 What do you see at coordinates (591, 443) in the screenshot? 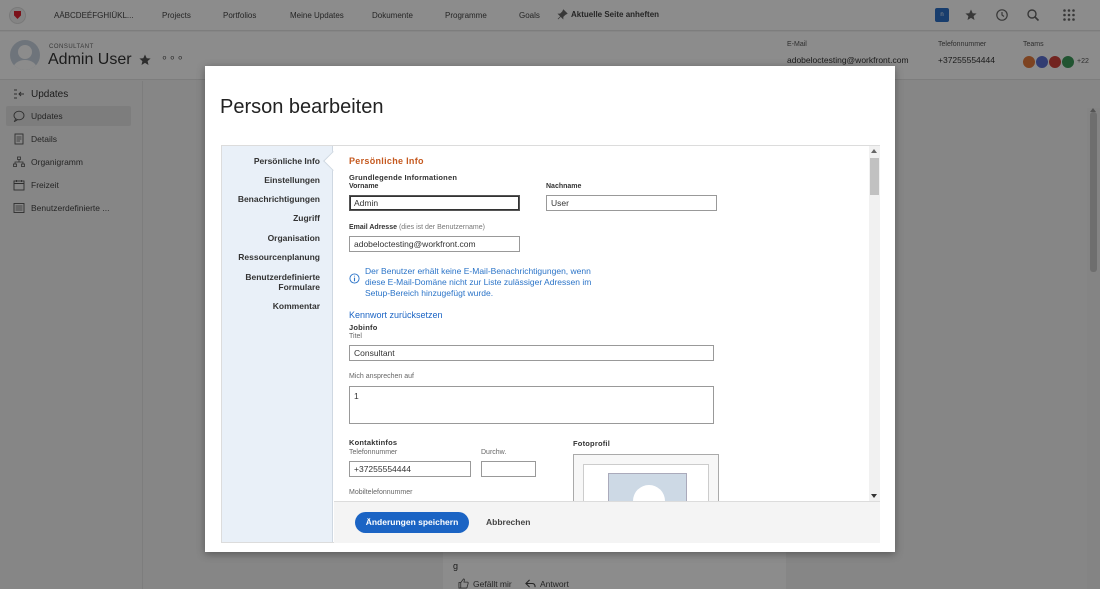
I see `photo-label: Fotoprofil` at bounding box center [591, 443].